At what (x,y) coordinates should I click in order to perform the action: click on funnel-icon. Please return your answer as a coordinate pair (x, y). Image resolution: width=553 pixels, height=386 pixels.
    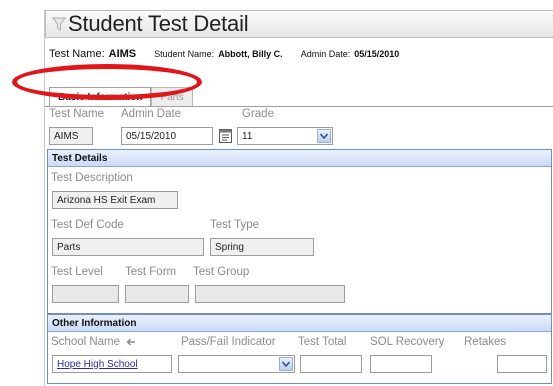
    Looking at the image, I should click on (59, 24).